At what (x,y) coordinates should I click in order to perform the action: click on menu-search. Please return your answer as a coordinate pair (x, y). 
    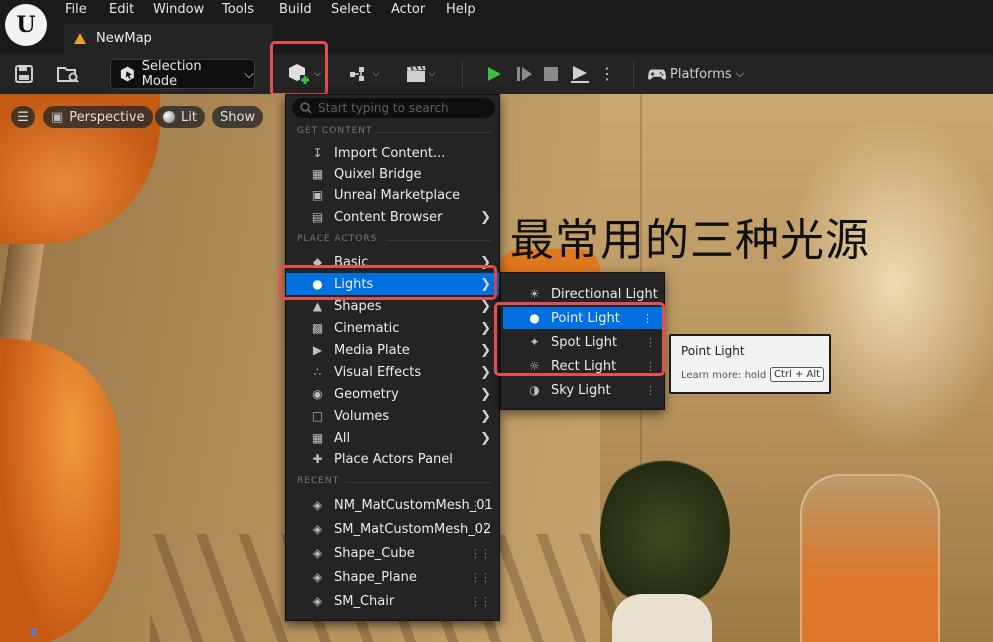
    Looking at the image, I should click on (393, 108).